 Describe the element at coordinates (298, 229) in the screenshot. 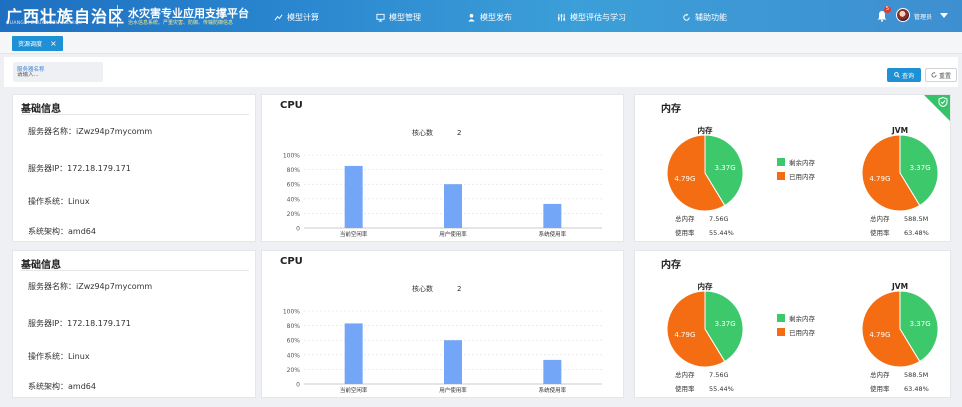

I see `y-tick-label: 0` at that location.